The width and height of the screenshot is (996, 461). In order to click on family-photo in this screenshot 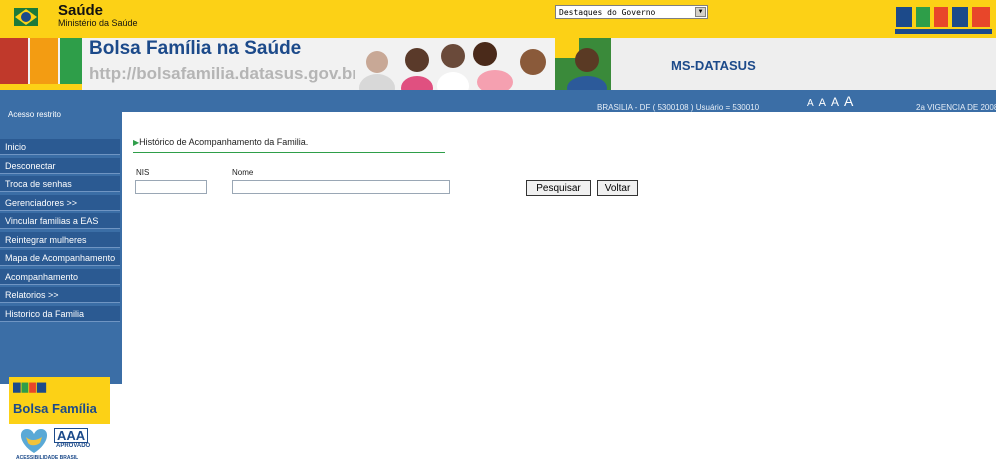, I will do `click(455, 64)`.